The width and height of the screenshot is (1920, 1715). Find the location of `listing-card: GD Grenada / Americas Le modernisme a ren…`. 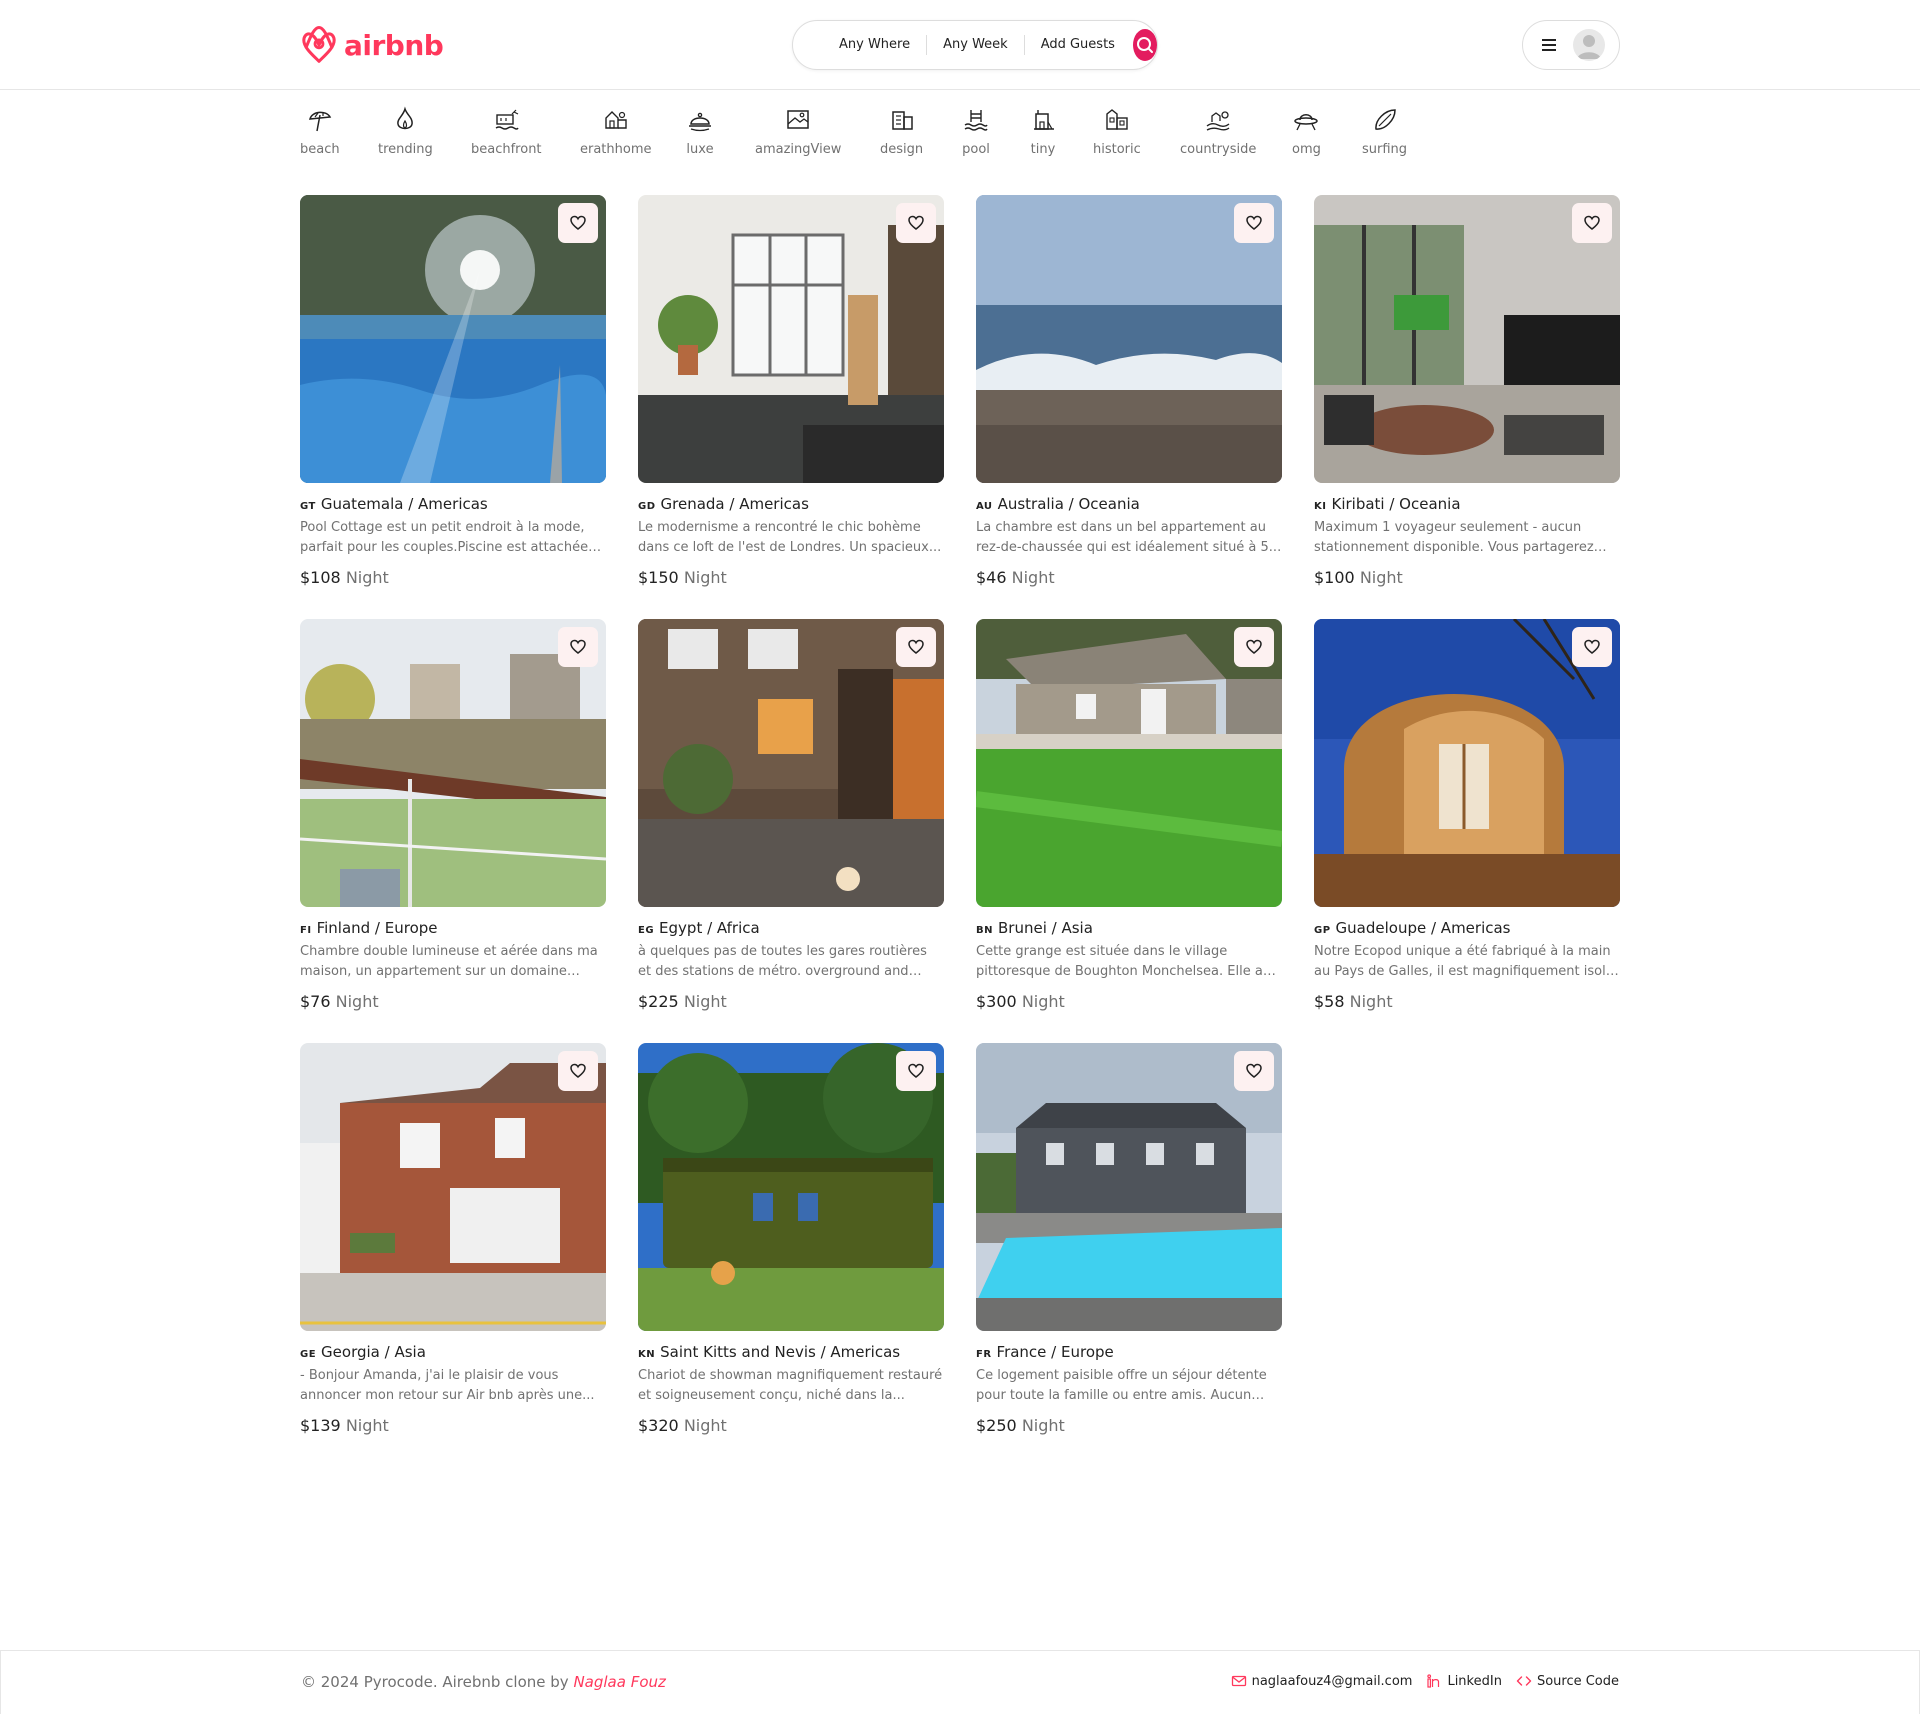

listing-card: GD Grenada / Americas Le modernisme a ren… is located at coordinates (791, 391).